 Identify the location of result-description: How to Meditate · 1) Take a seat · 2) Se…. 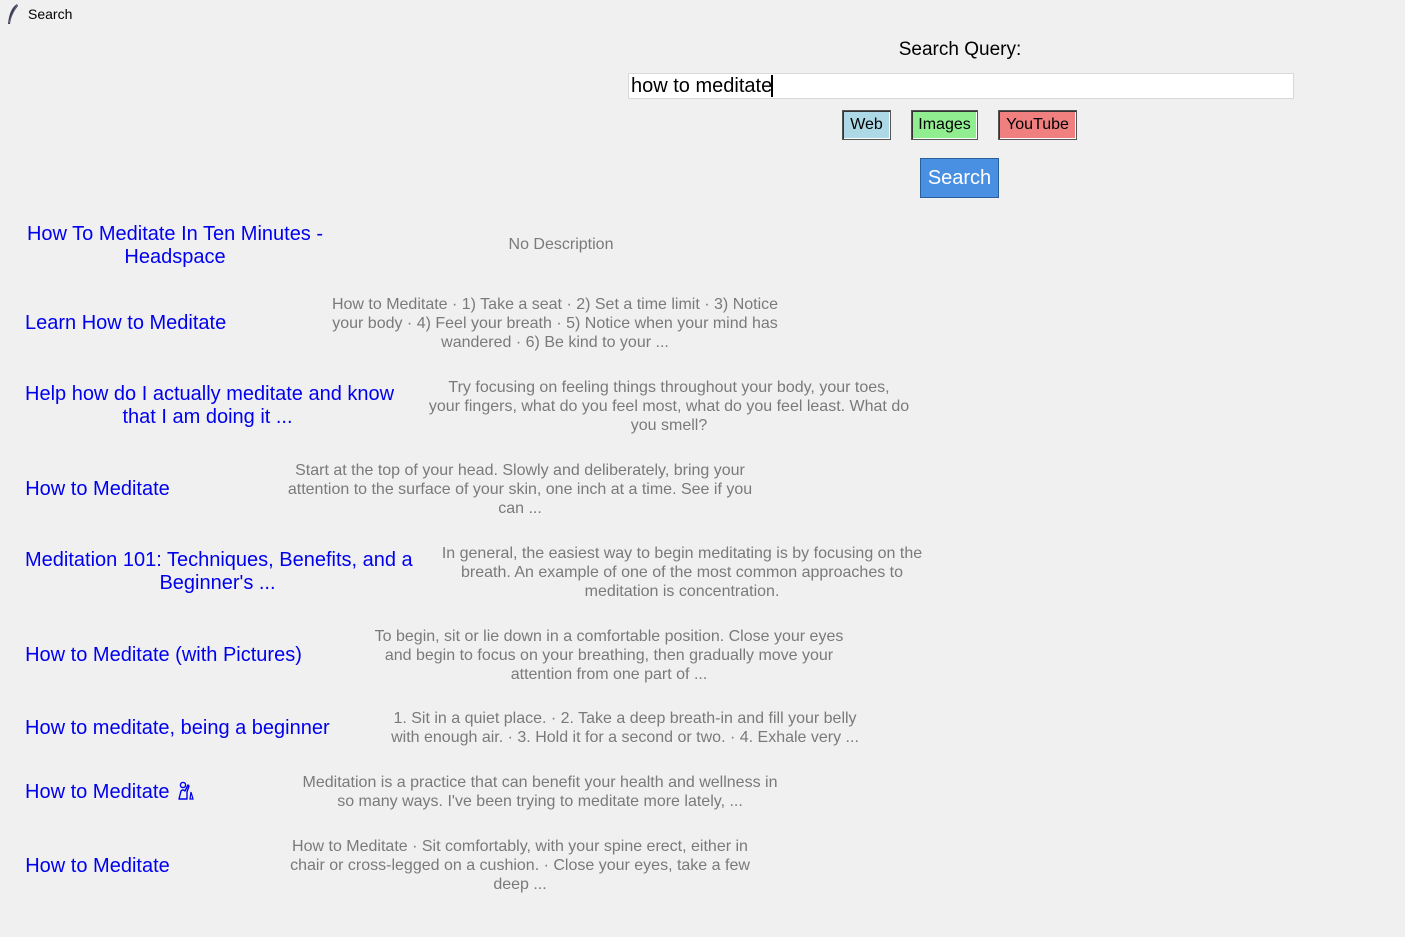
(555, 323).